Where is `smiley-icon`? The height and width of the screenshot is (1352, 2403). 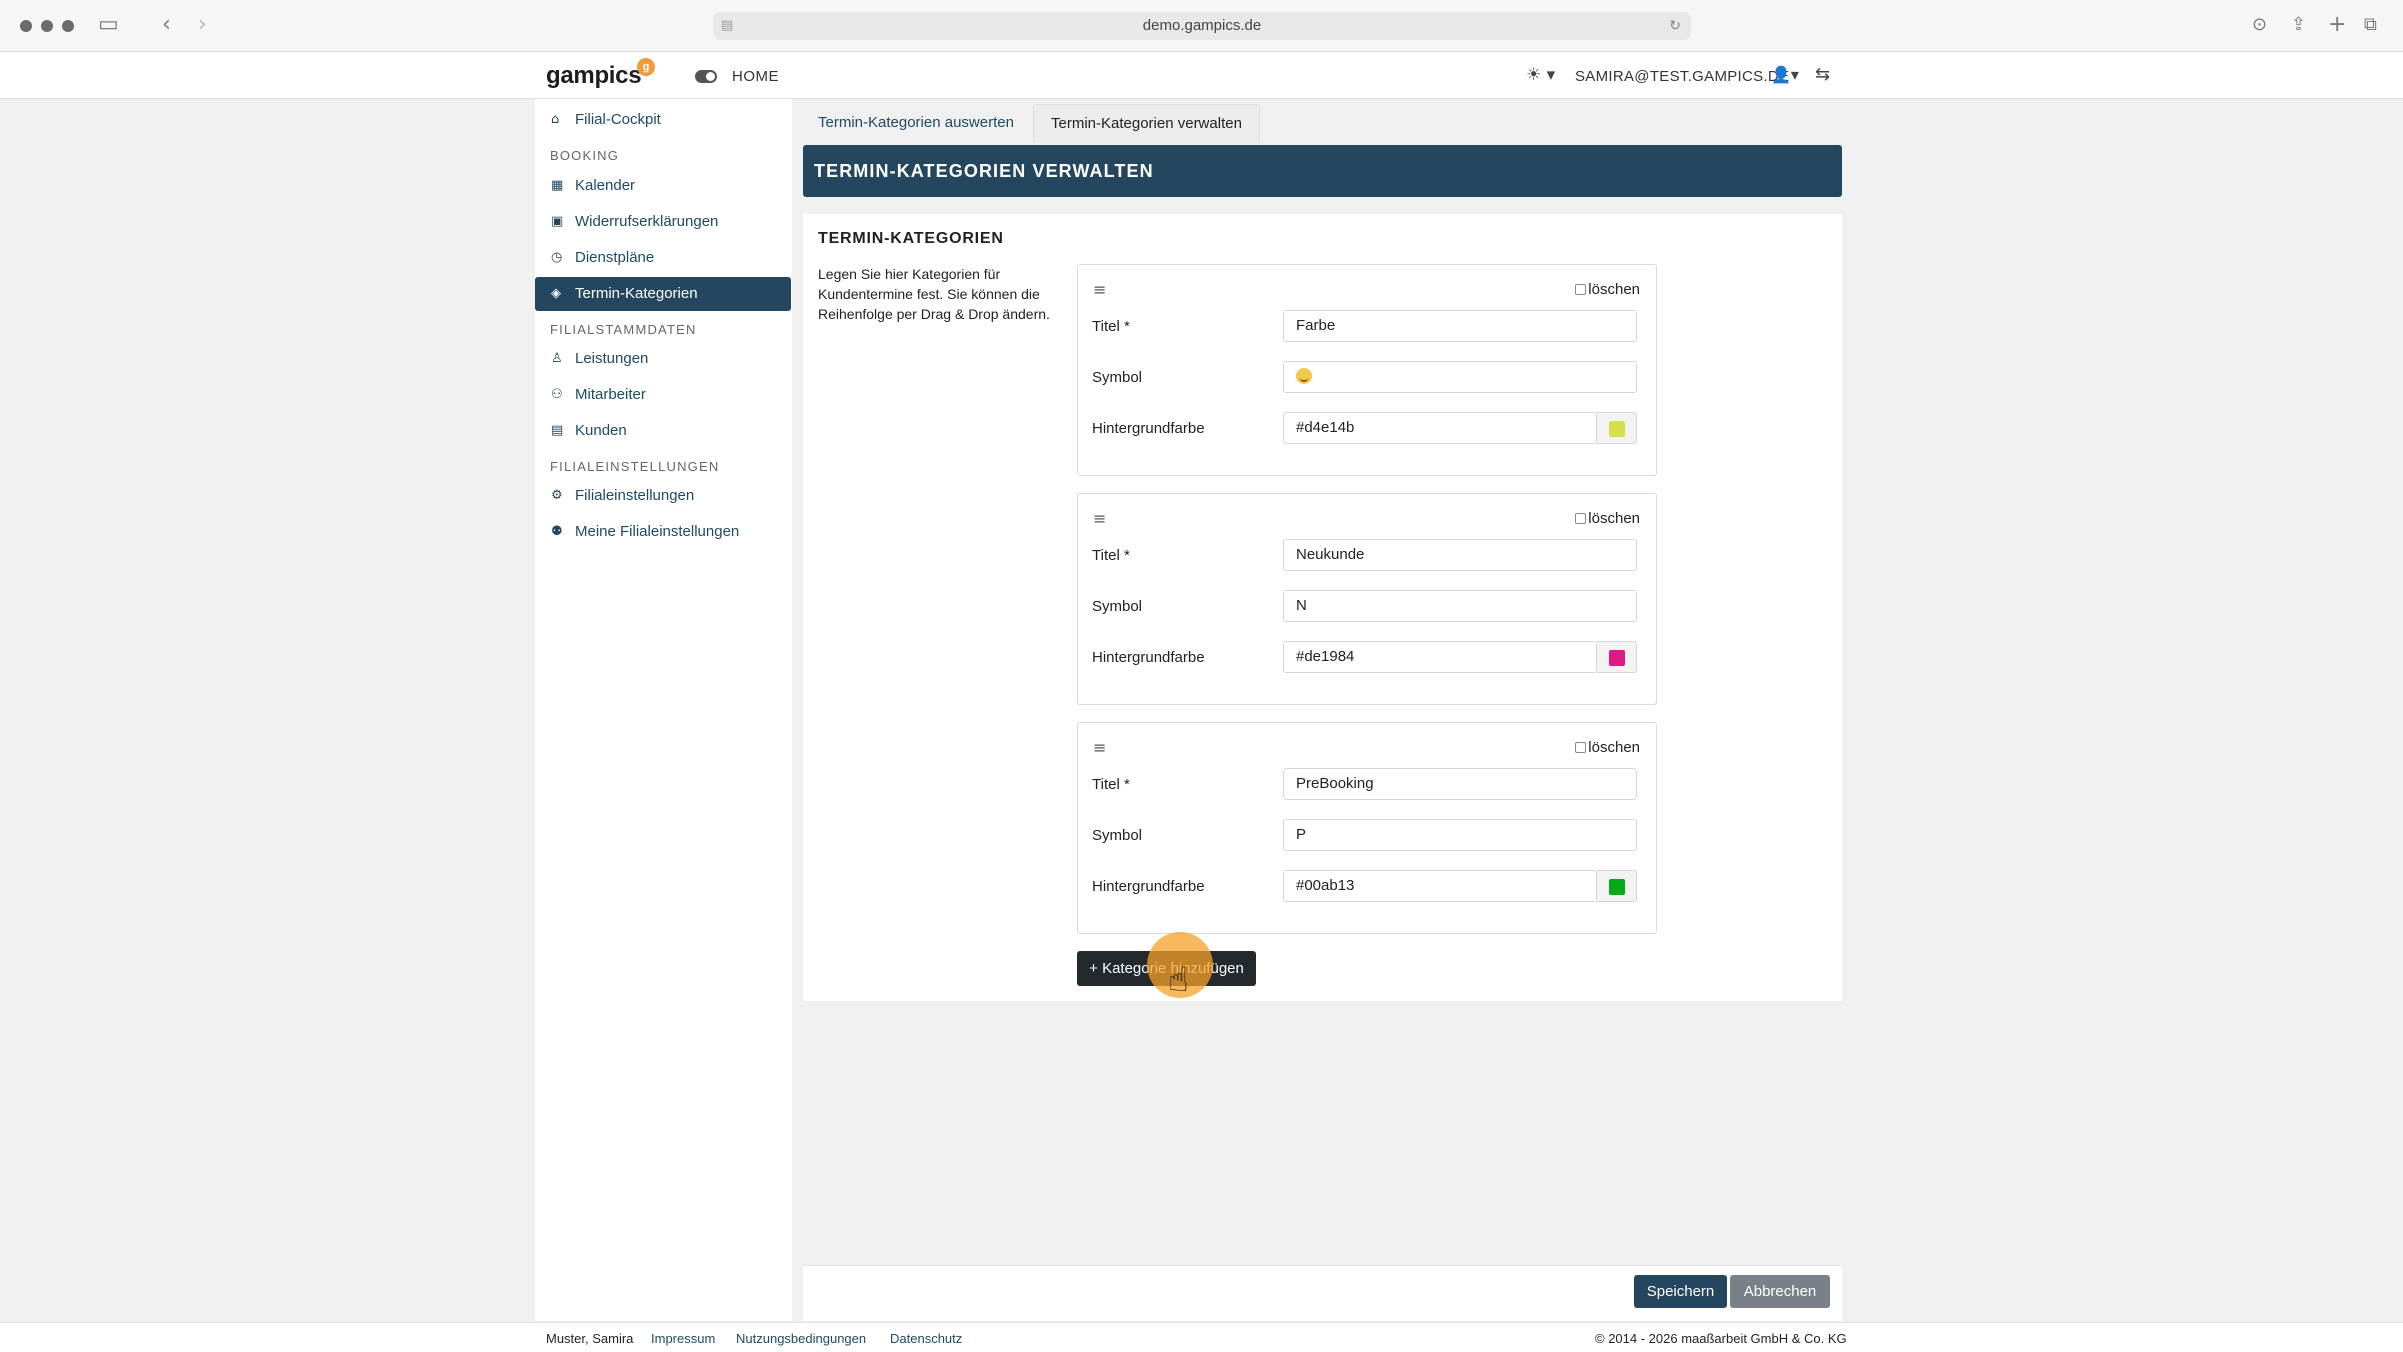 smiley-icon is located at coordinates (1304, 376).